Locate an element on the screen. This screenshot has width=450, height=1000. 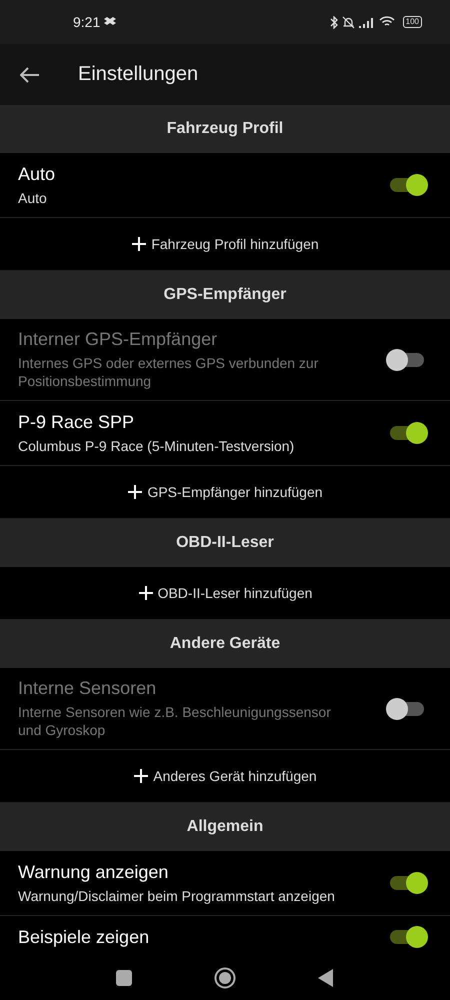
setting-description: Internes GPS oder externes GPS verbunden zur Positionsbestimmung is located at coordinates (169, 372).